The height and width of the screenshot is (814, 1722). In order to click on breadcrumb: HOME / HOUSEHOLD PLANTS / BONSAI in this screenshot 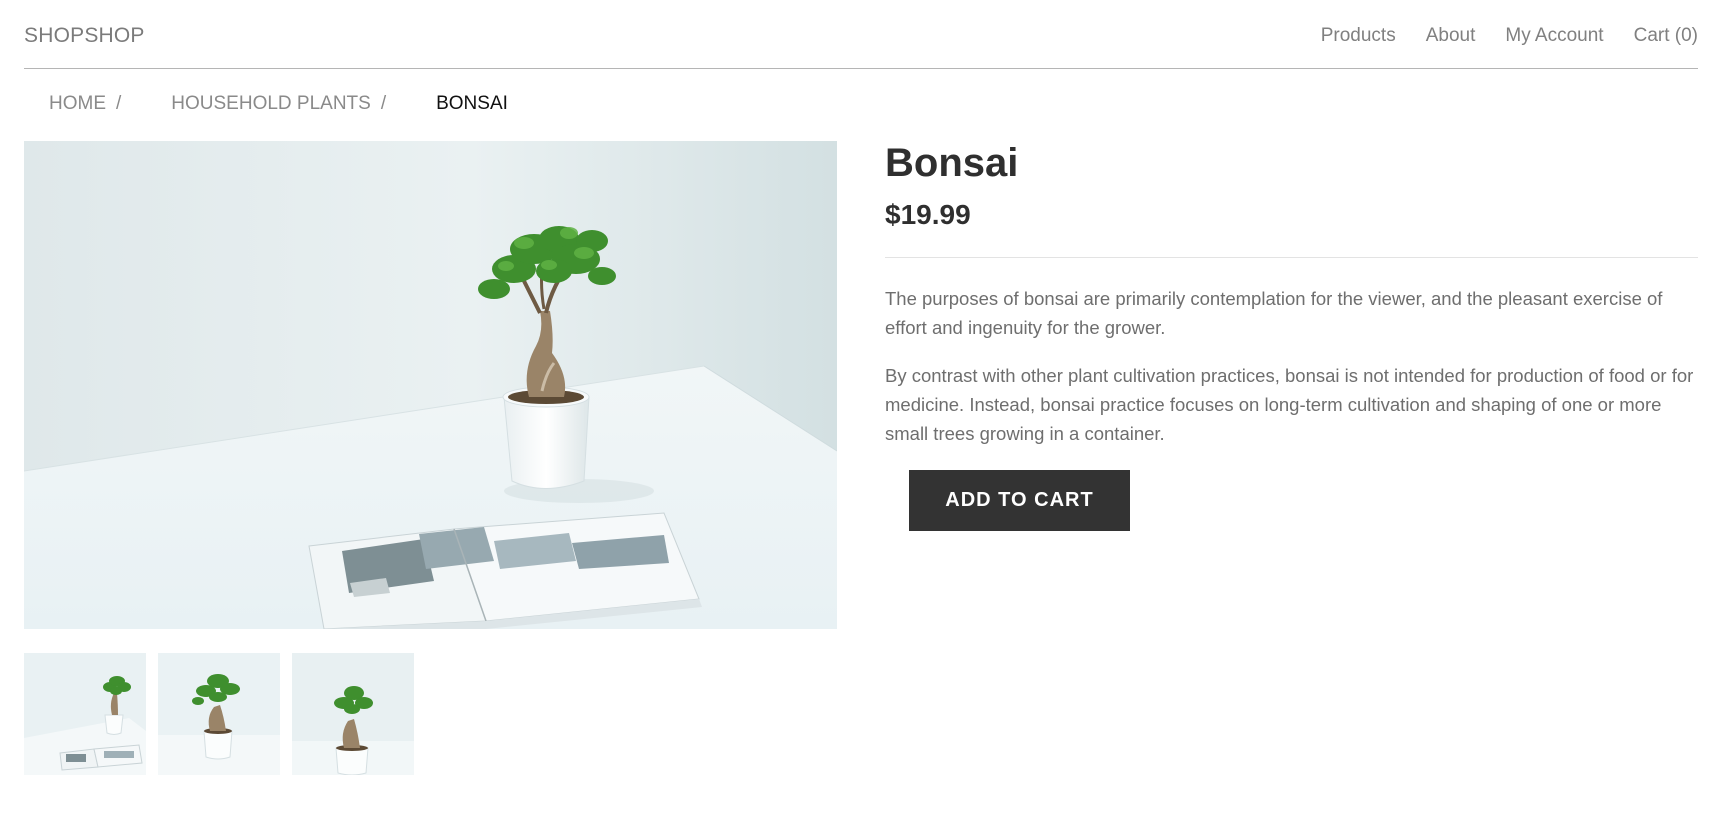, I will do `click(278, 104)`.